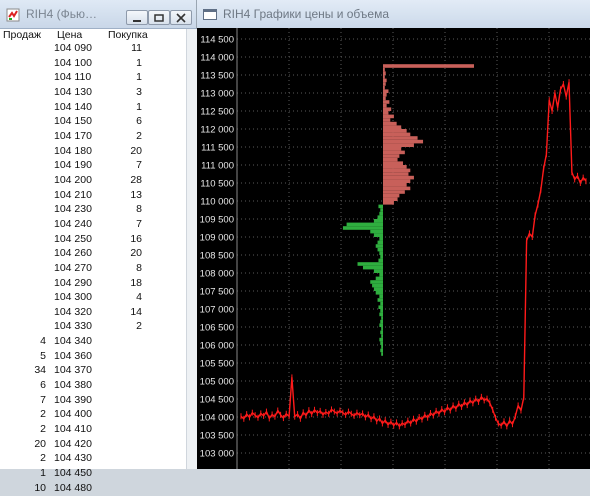 This screenshot has width=590, height=496. What do you see at coordinates (393, 14) in the screenshot?
I see `chart-titlebar: RIH4 Графики цены и объема` at bounding box center [393, 14].